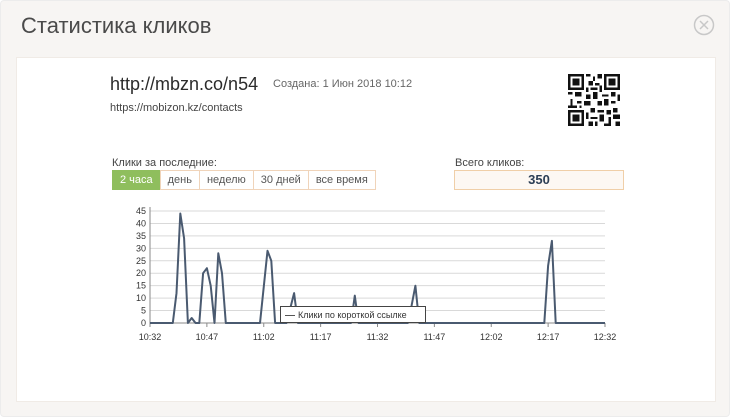 This screenshot has height=418, width=730. What do you see at coordinates (141, 211) in the screenshot?
I see `y-tick-label: 45` at bounding box center [141, 211].